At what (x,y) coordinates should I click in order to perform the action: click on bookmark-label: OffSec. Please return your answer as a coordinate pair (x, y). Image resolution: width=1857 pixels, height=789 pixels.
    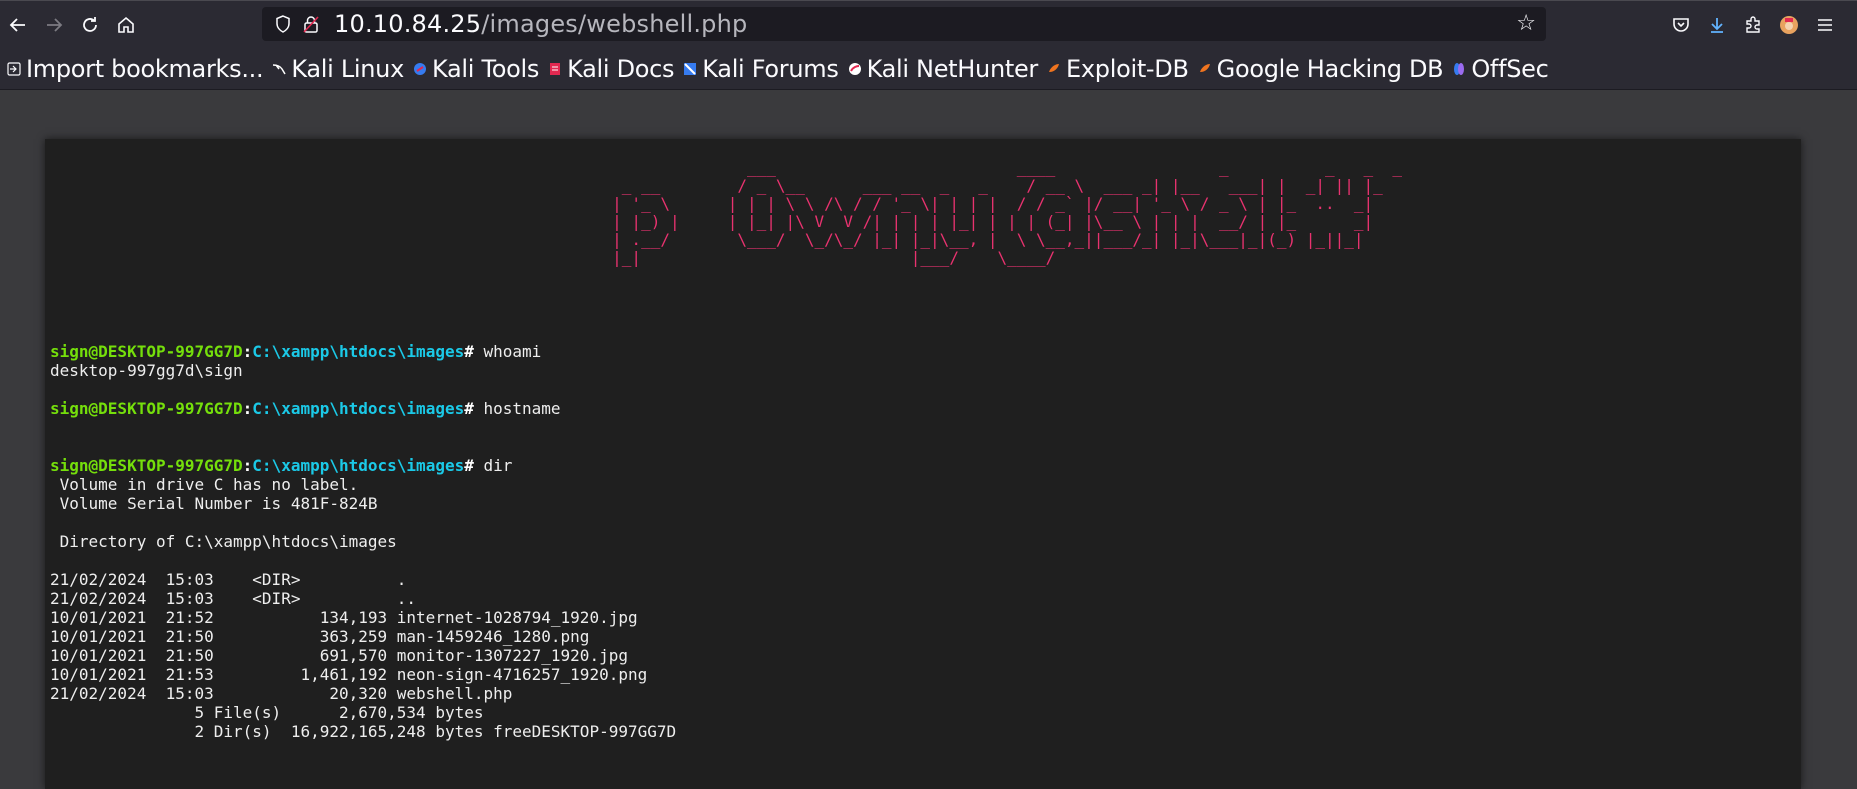
    Looking at the image, I should click on (1510, 68).